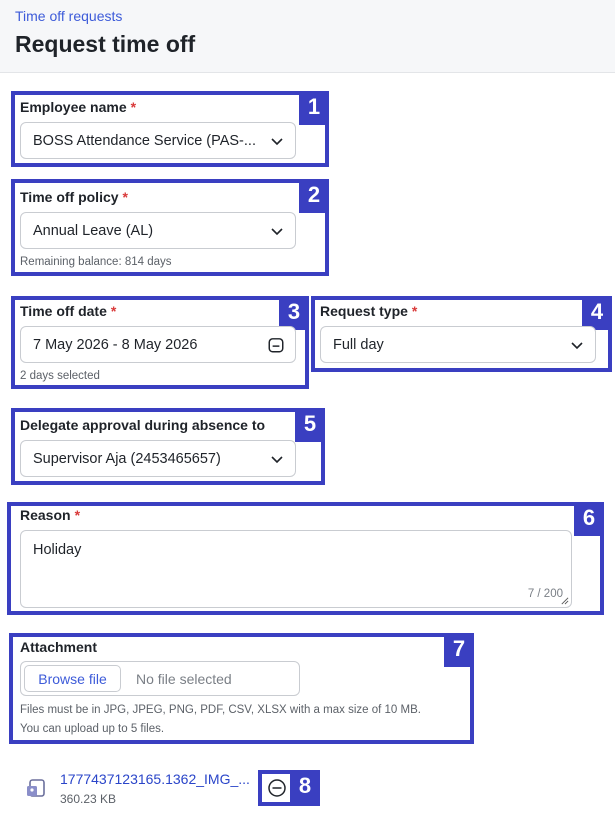 The image size is (615, 820). Describe the element at coordinates (88, 799) in the screenshot. I see `uploaded-file-size: 360.23 KB` at that location.